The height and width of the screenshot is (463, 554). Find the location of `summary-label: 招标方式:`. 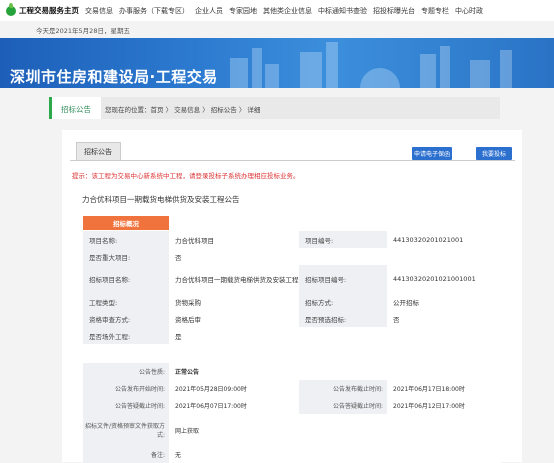

summary-label: 招标方式: is located at coordinates (343, 301).